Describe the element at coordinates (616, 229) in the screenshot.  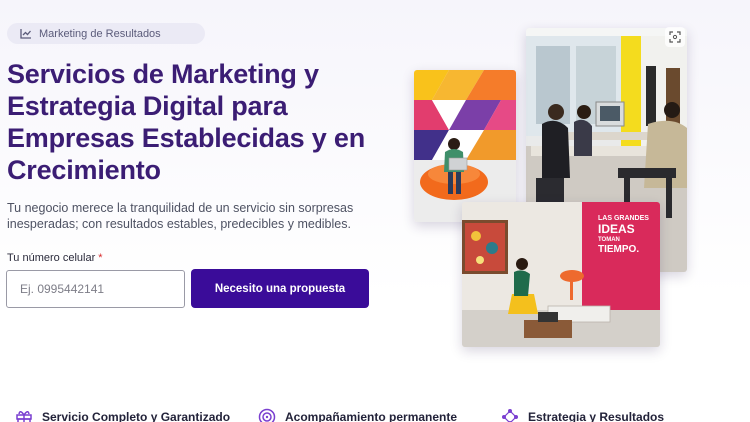
I see `wall-sign-line2: IDEAS` at that location.